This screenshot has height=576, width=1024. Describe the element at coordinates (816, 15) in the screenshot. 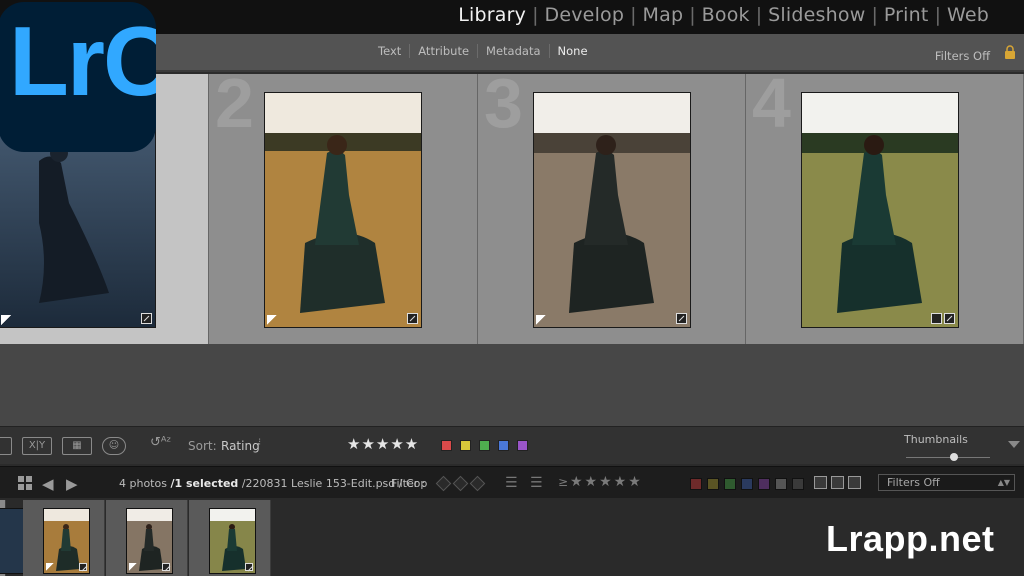

I see `module-slideshow: Slideshow` at that location.